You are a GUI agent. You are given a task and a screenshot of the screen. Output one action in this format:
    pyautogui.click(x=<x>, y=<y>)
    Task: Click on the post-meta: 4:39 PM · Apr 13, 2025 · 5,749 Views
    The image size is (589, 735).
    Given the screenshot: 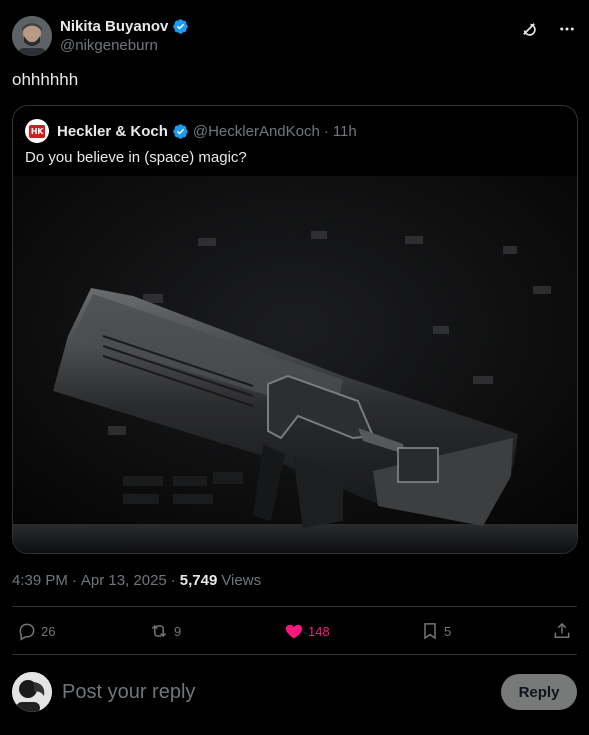 What is the action you would take?
    pyautogui.click(x=136, y=580)
    